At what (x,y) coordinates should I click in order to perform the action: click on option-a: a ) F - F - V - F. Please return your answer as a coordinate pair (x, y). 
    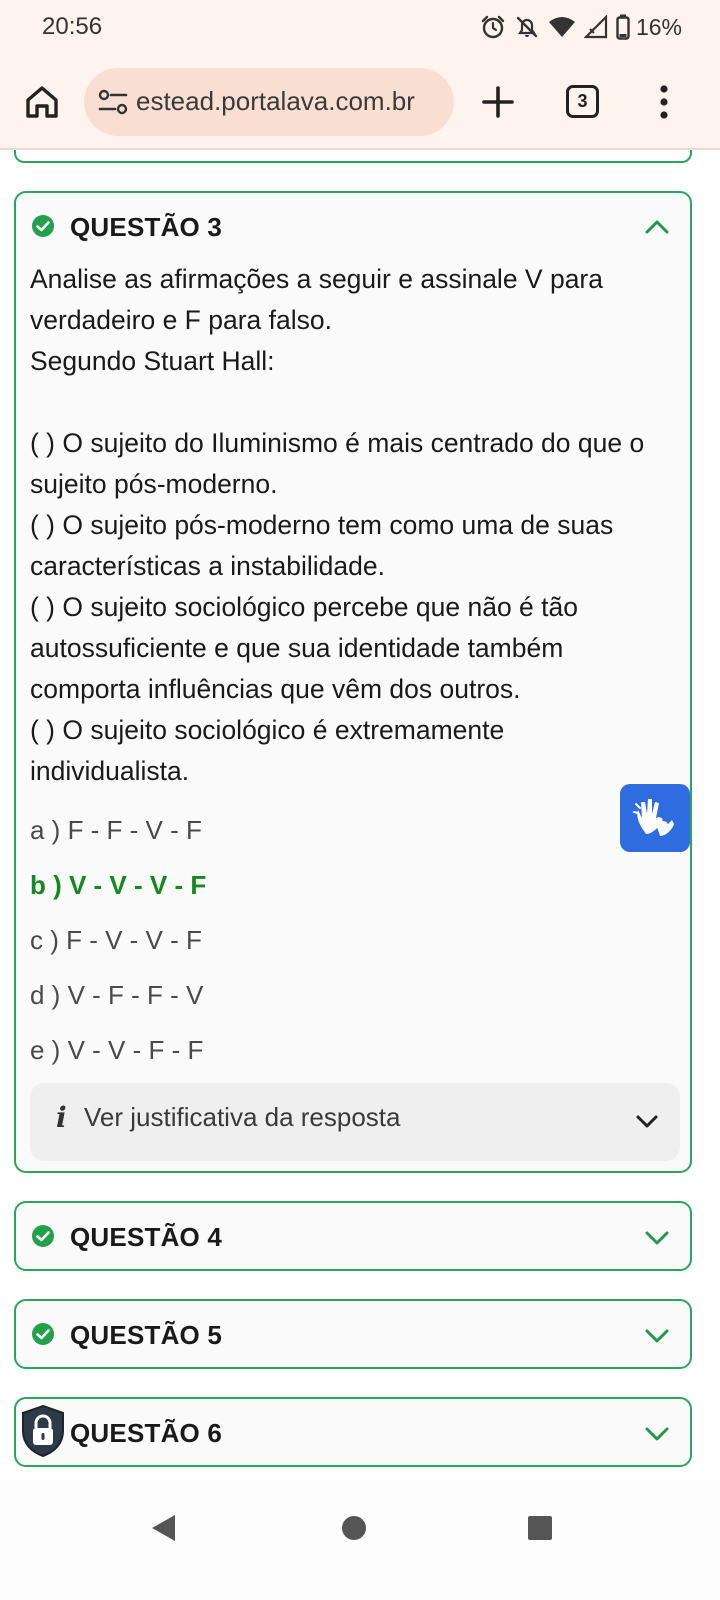
    Looking at the image, I should click on (116, 830).